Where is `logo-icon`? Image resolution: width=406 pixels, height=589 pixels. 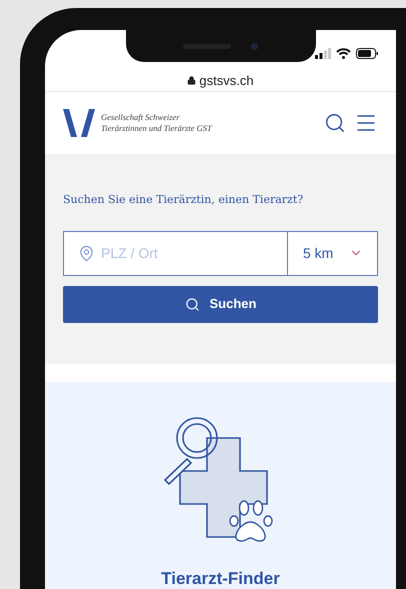 logo-icon is located at coordinates (79, 123).